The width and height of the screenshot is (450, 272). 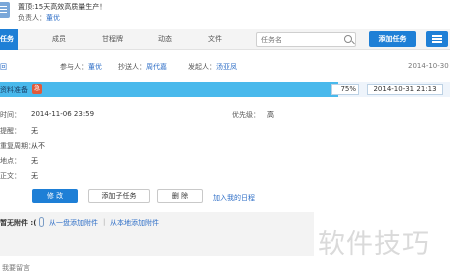 I want to click on detail-location-value: 无, so click(x=34, y=161).